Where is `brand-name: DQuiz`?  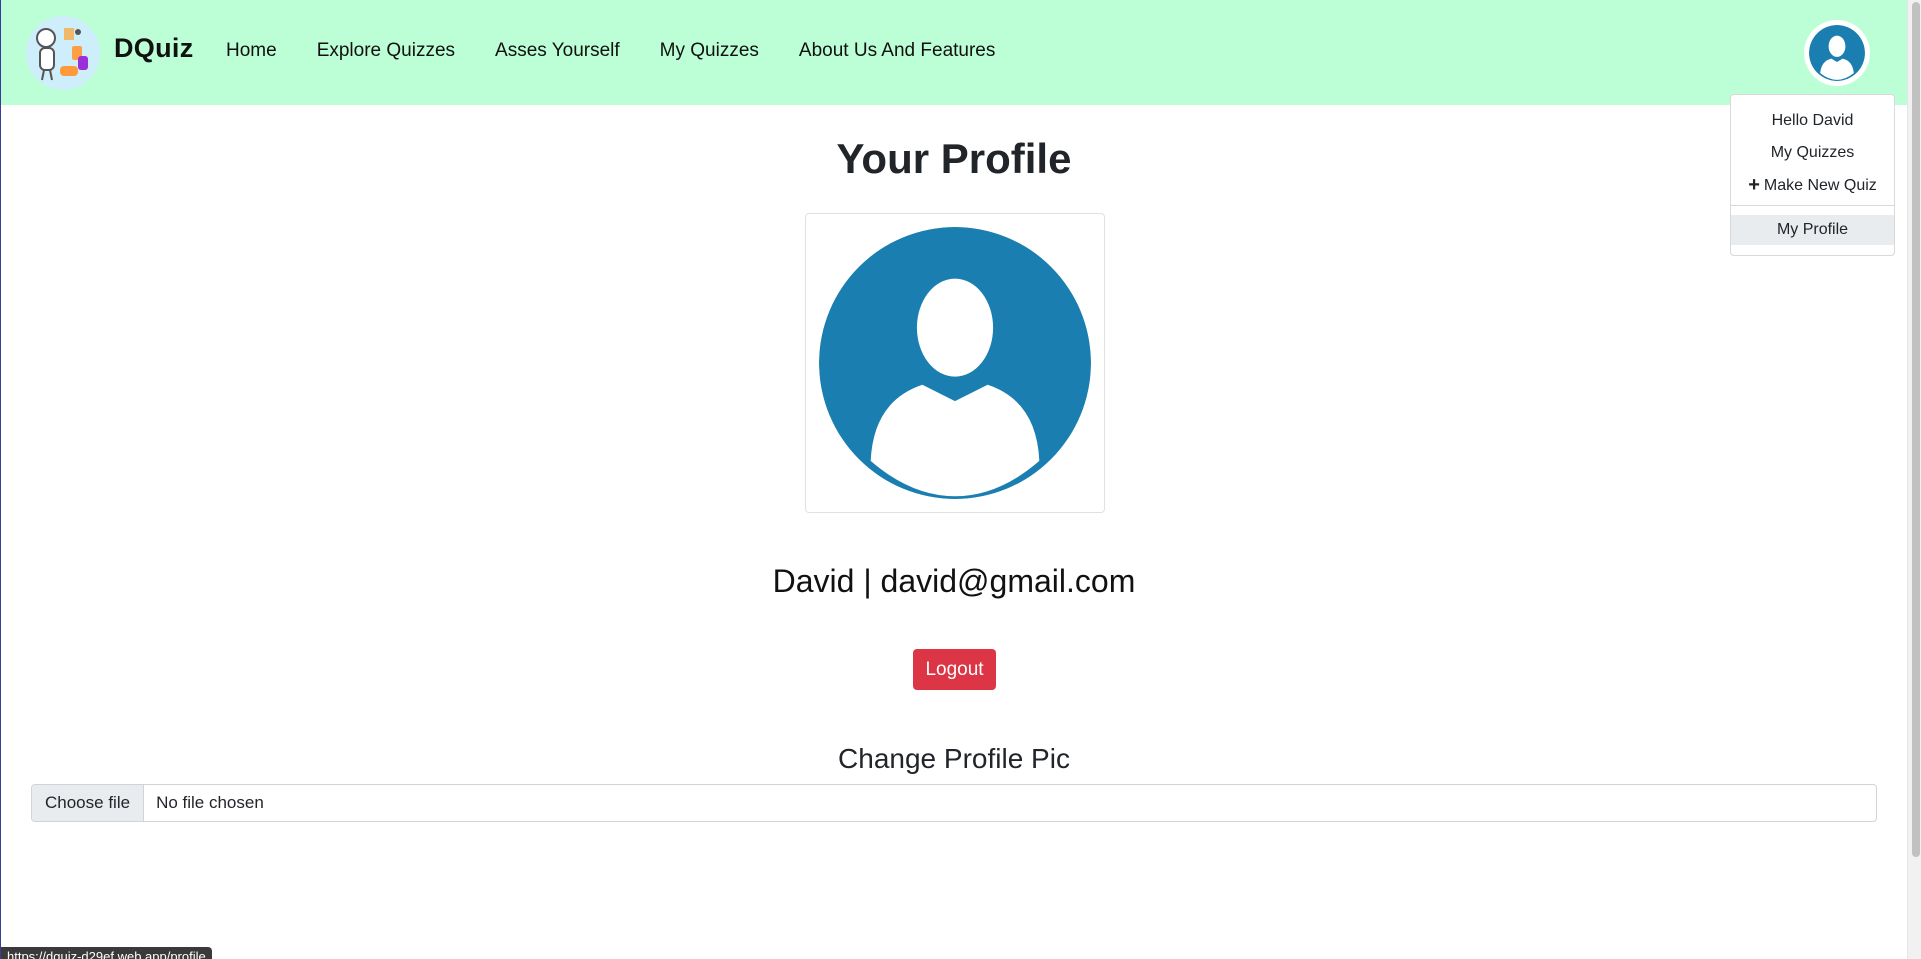 brand-name: DQuiz is located at coordinates (154, 48).